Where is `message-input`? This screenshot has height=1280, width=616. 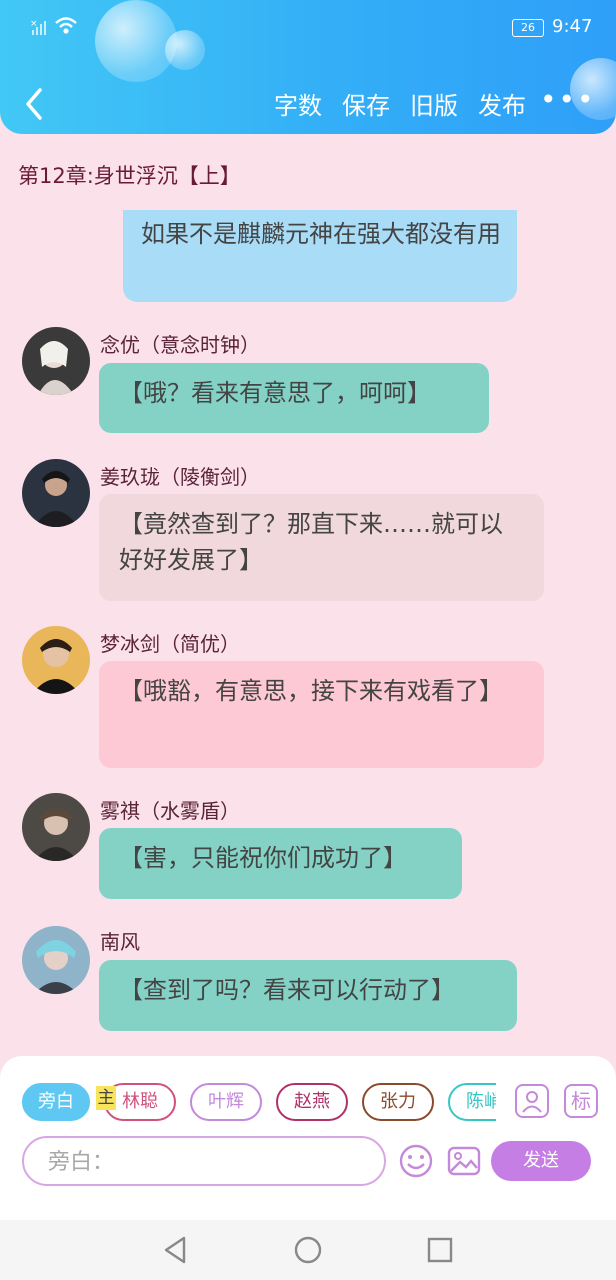
message-input is located at coordinates (208, 1162).